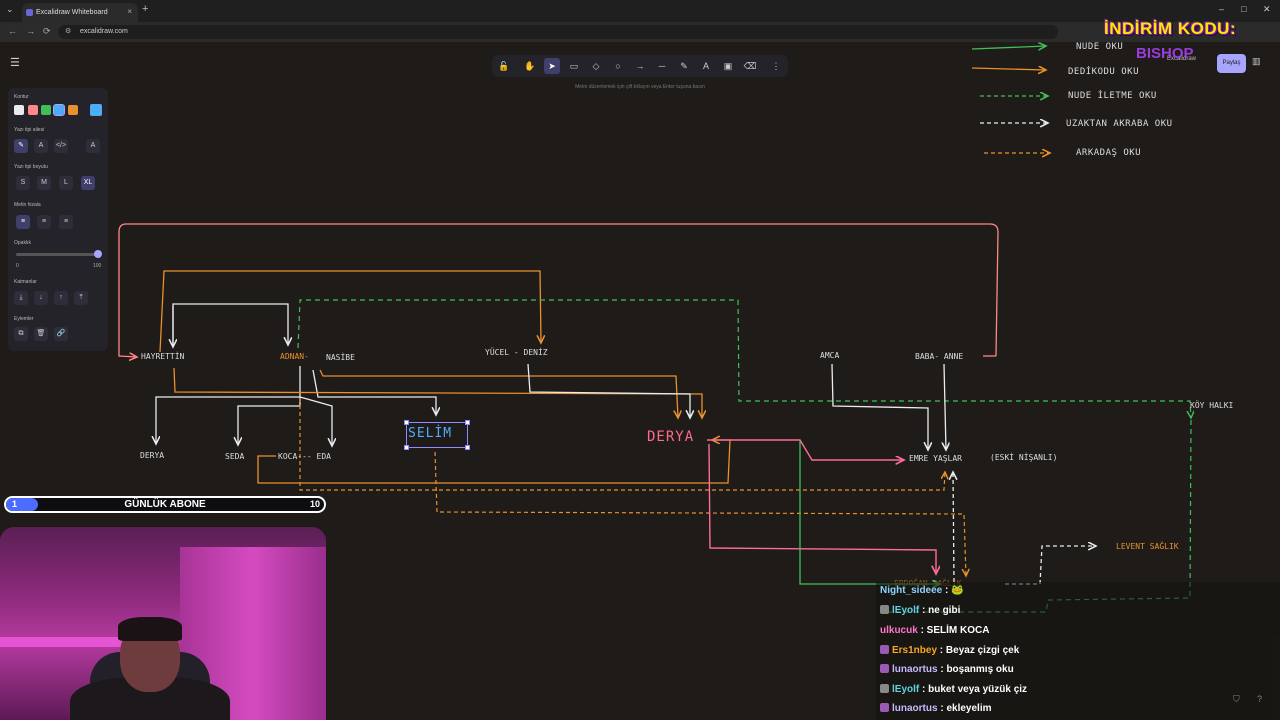 This screenshot has width=1280, height=720. Describe the element at coordinates (44, 222) in the screenshot. I see `align-center-button: ≡` at that location.